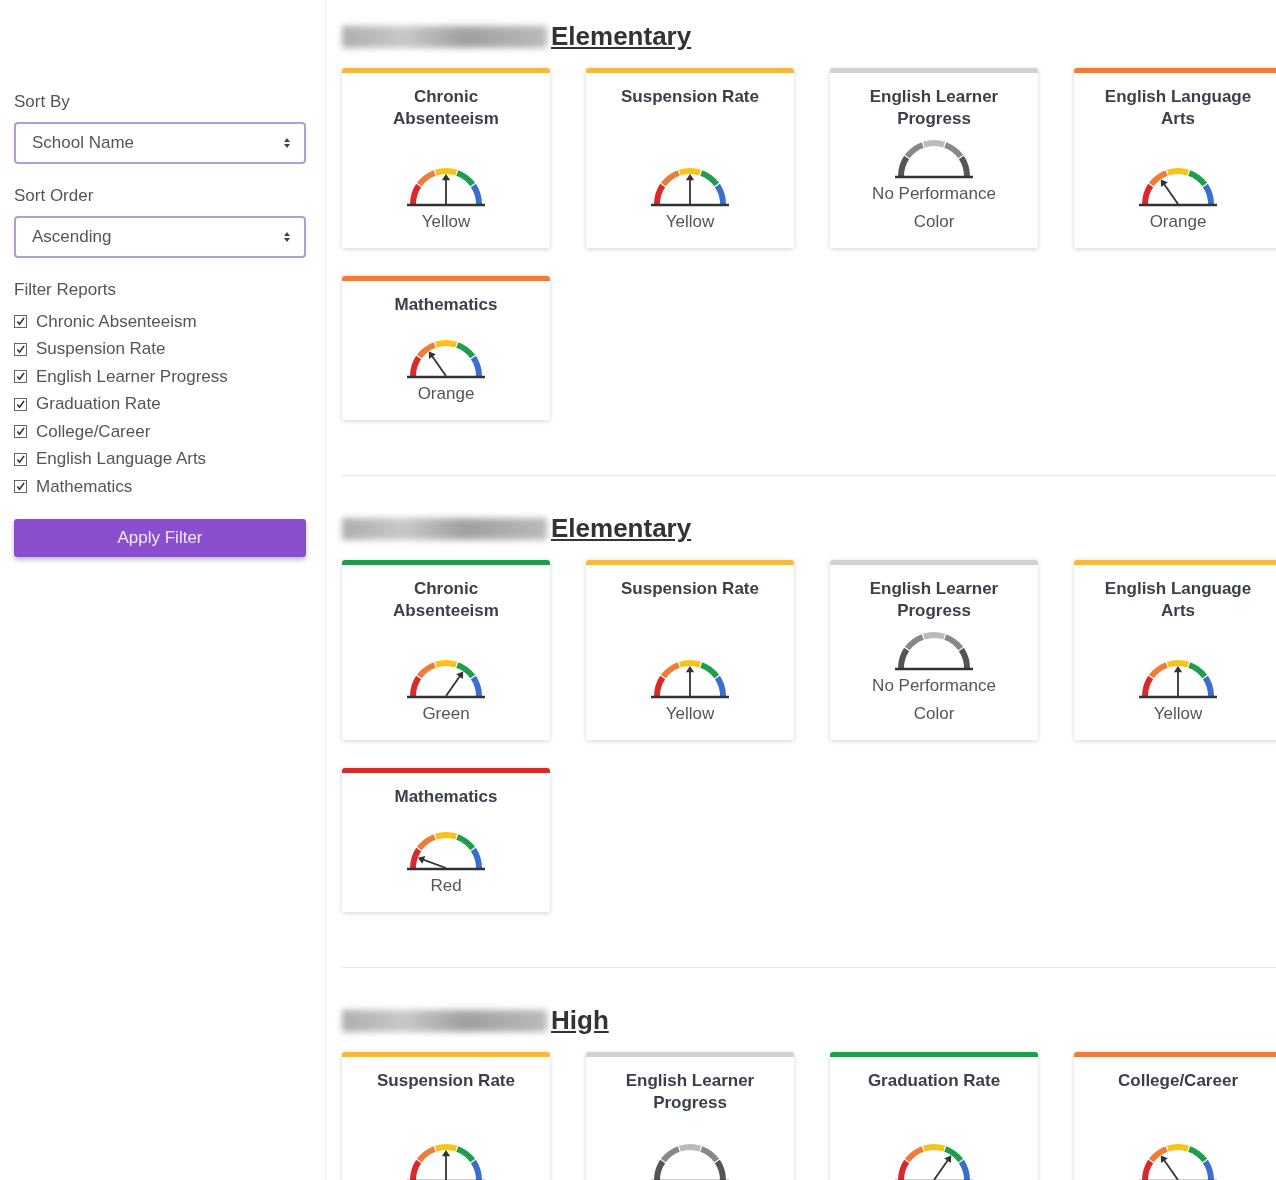 The image size is (1276, 1180). What do you see at coordinates (66, 290) in the screenshot?
I see `filter-label: Filter Reports` at bounding box center [66, 290].